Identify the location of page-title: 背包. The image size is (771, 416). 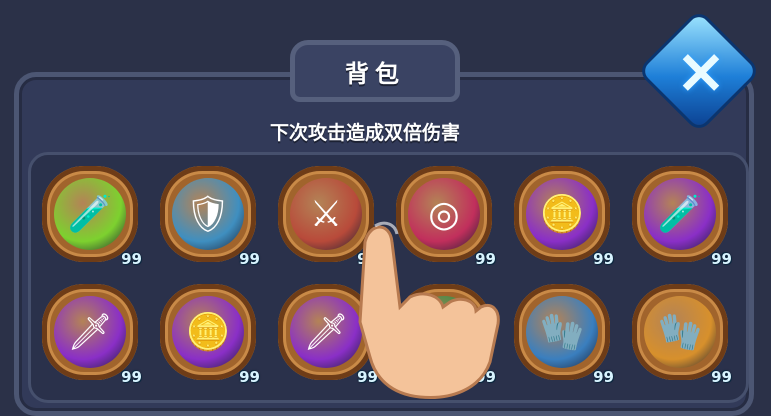
(375, 73).